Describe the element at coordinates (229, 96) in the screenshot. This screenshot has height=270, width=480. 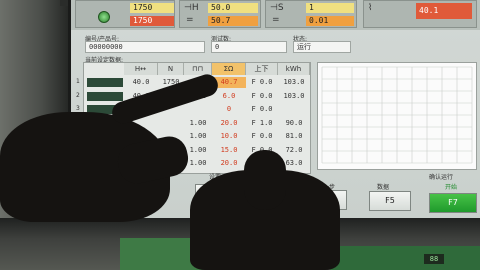
I see `table-cell: 6.0` at that location.